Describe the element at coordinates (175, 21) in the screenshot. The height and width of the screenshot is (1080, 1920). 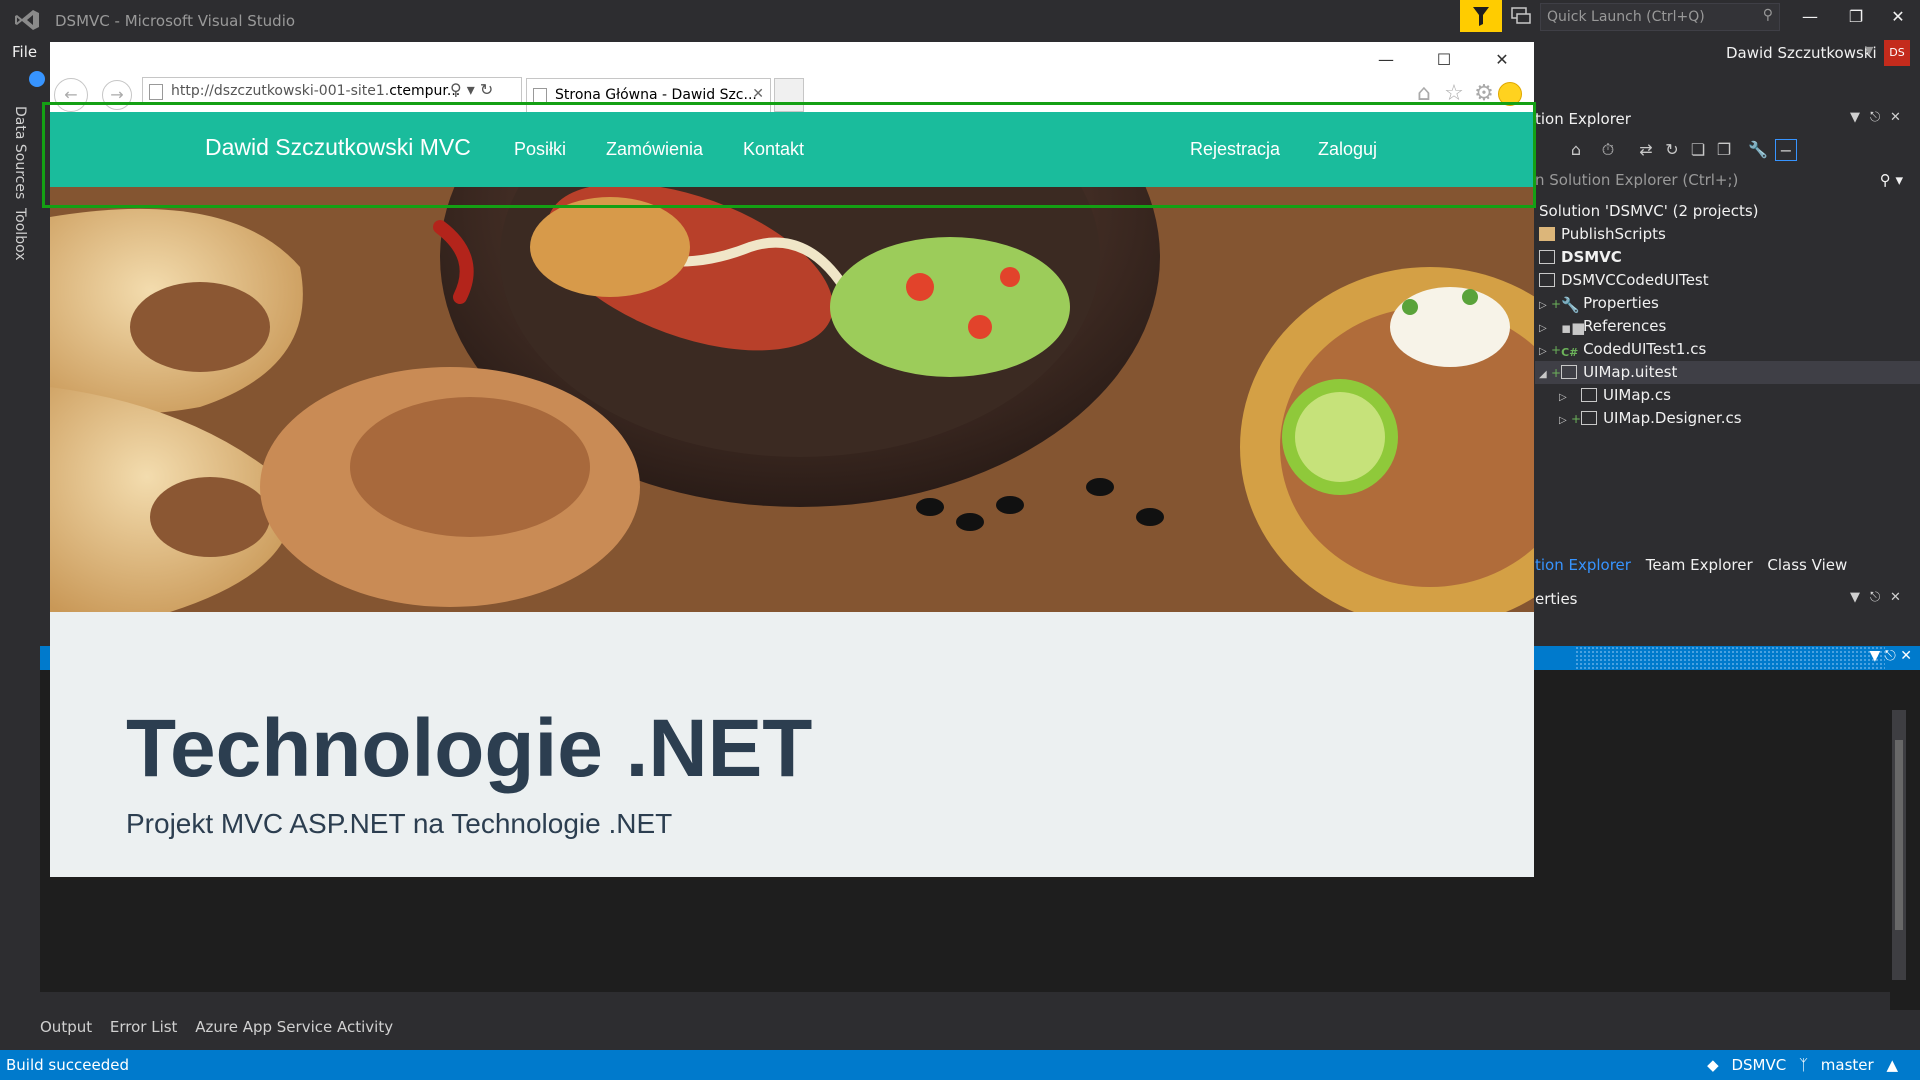
I see `window-title: DSMVC - Microsoft Visual Studio` at that location.